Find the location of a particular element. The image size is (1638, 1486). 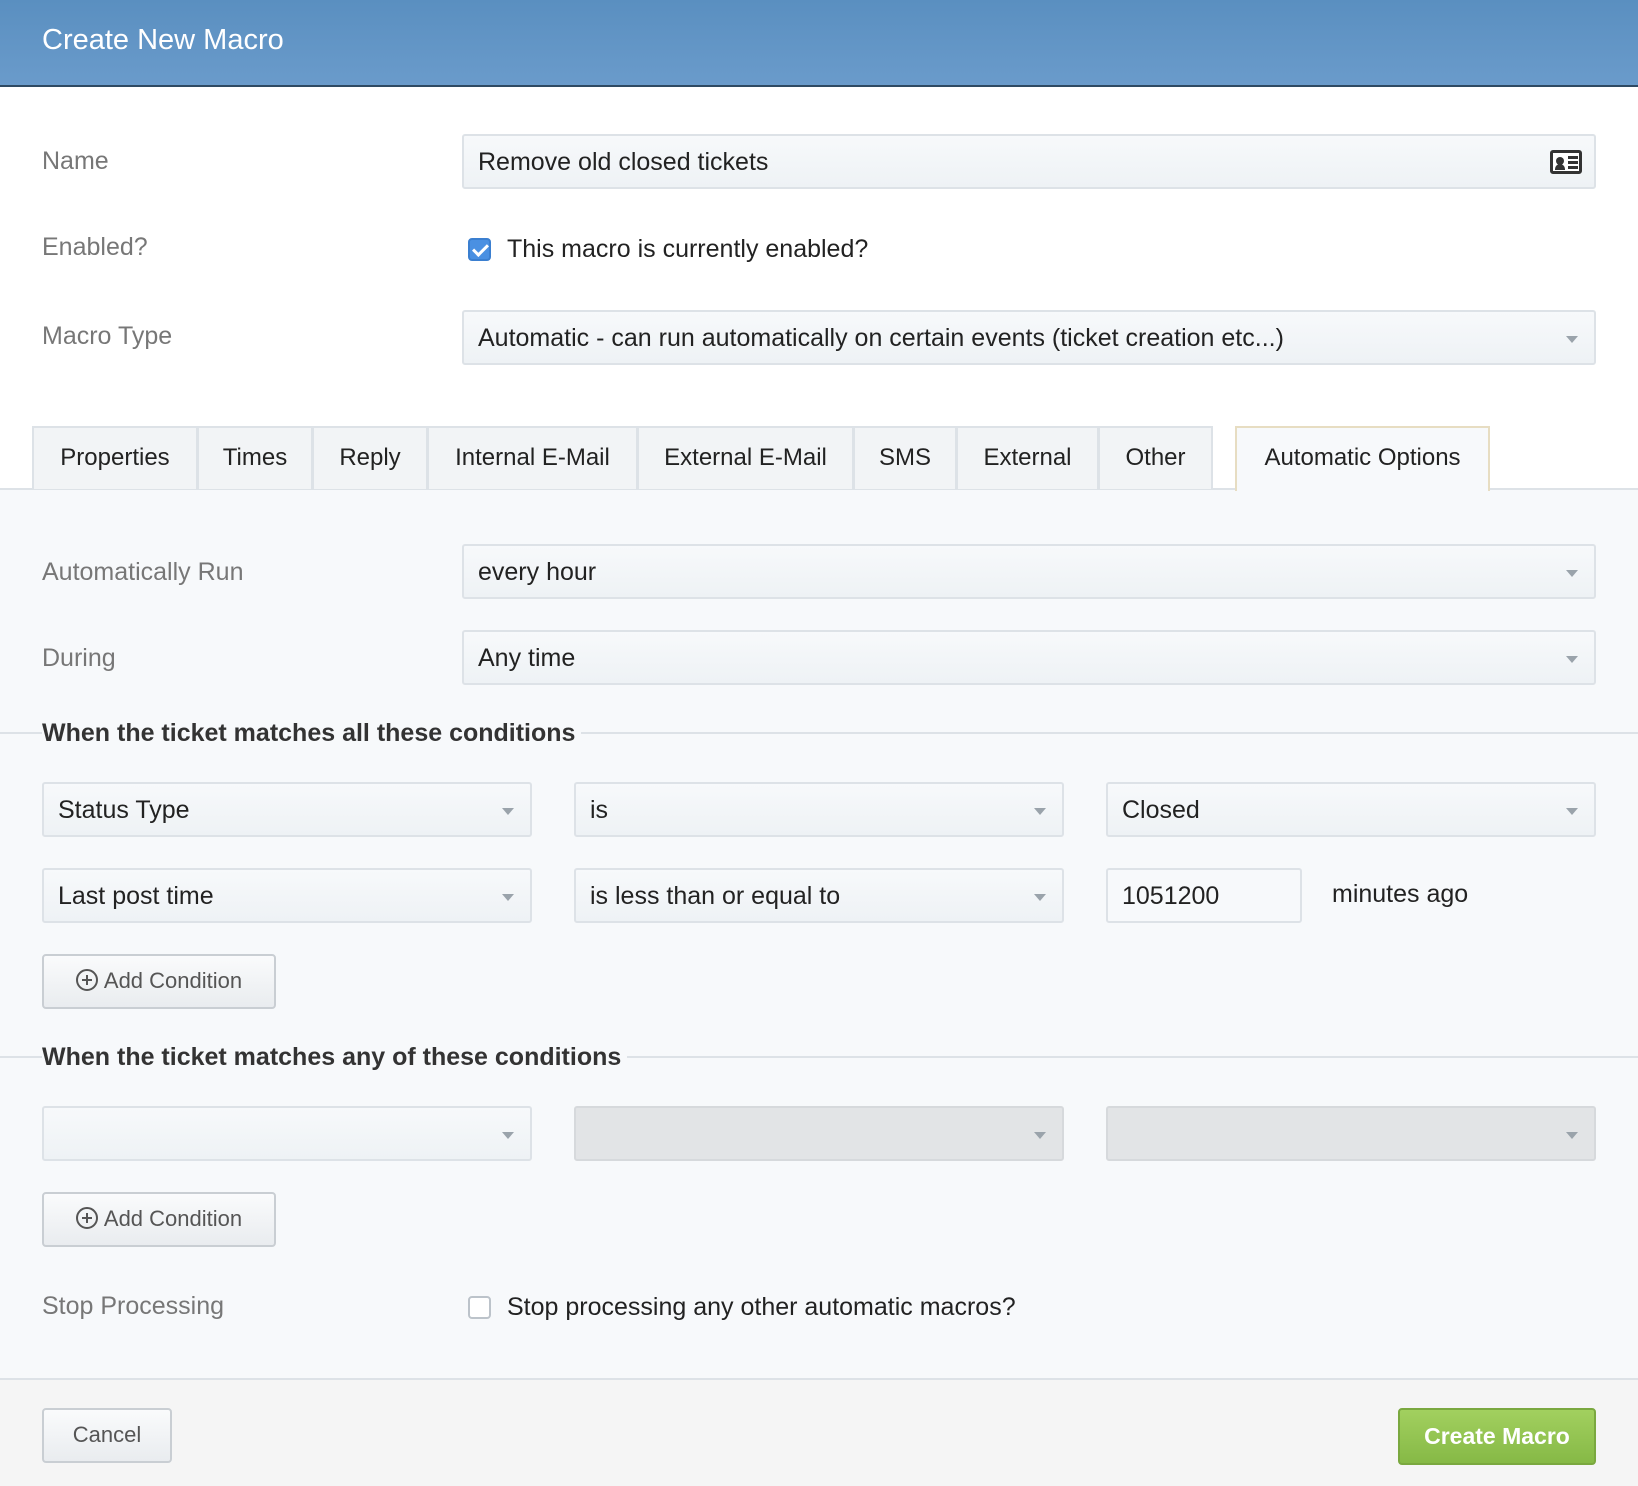

during-select: Any time is located at coordinates (1029, 657).